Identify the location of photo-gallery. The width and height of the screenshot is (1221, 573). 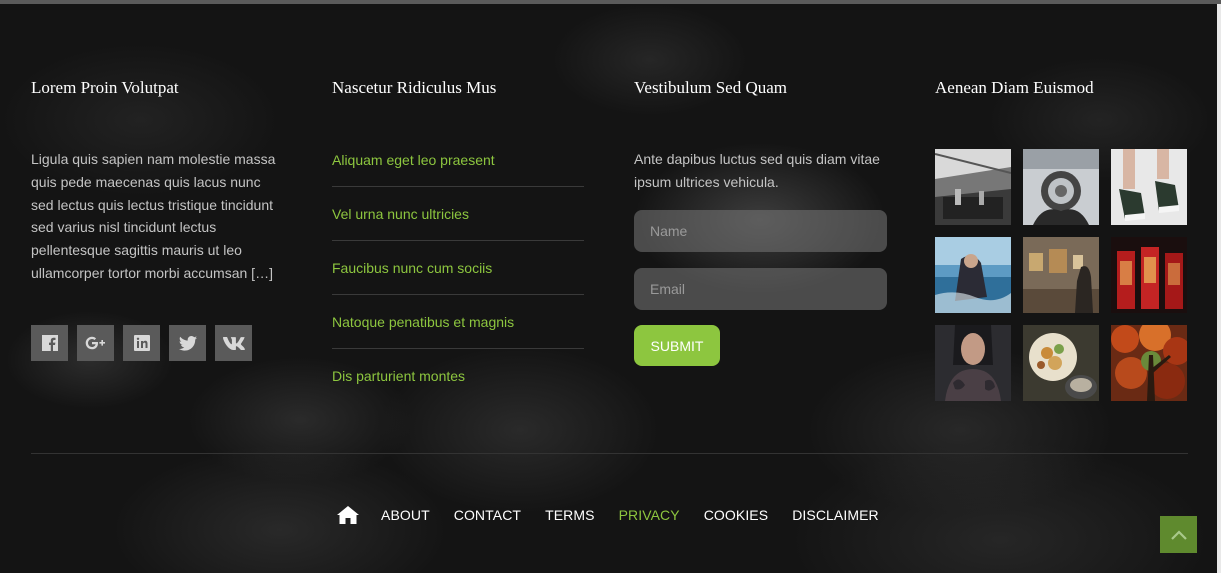
(1061, 275).